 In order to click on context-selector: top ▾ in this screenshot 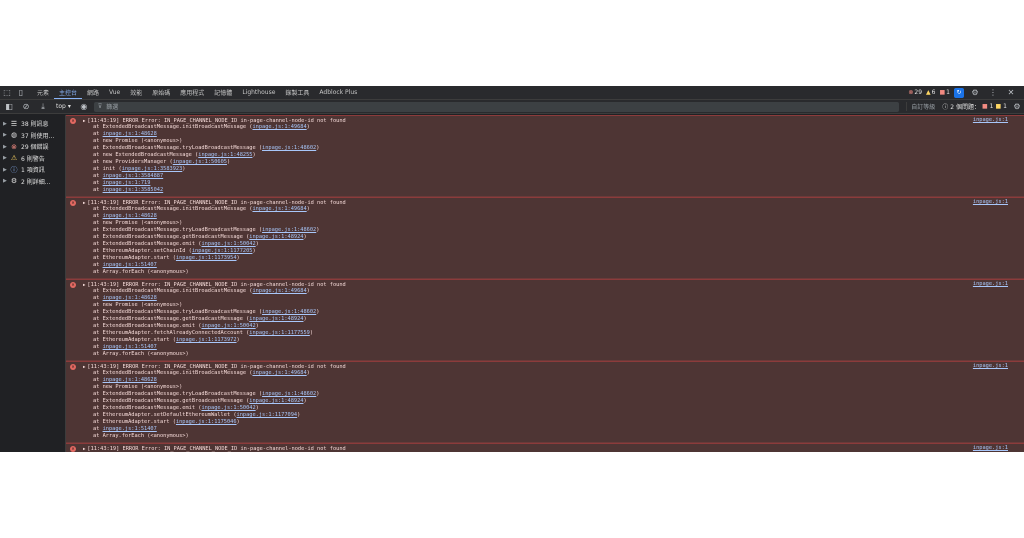, I will do `click(63, 106)`.